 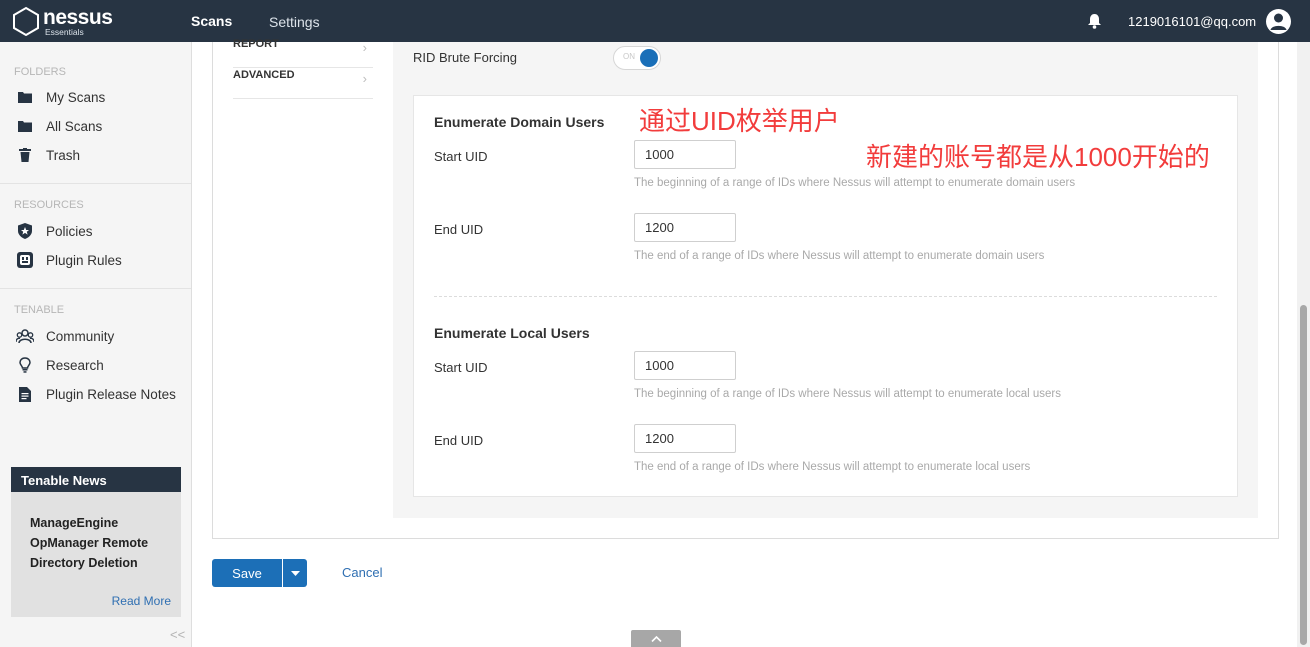 What do you see at coordinates (465, 57) in the screenshot?
I see `rid-brute-forcing-label: RID Brute Forcing` at bounding box center [465, 57].